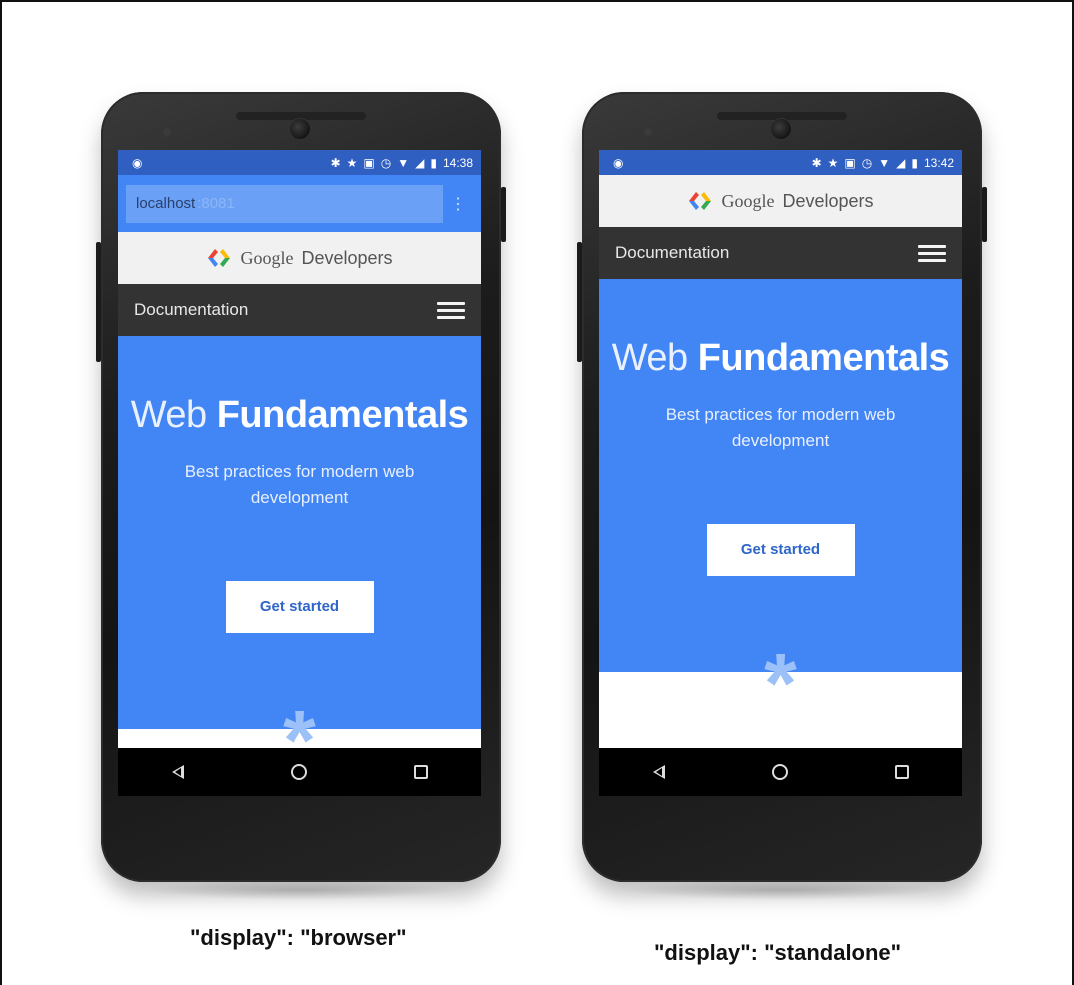 The image size is (1074, 985). I want to click on url-host: localhost, so click(166, 203).